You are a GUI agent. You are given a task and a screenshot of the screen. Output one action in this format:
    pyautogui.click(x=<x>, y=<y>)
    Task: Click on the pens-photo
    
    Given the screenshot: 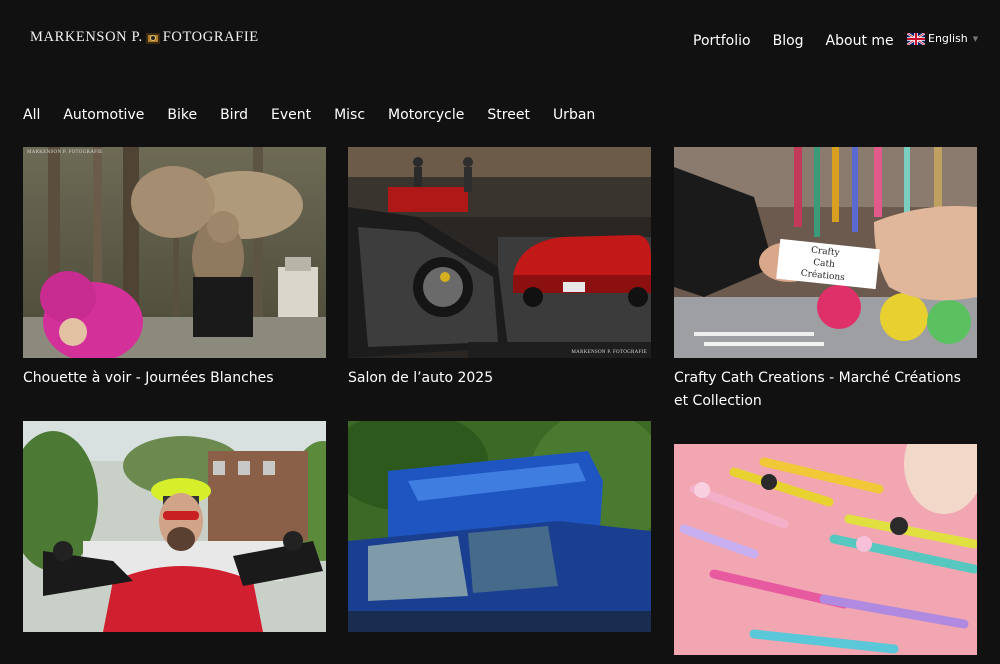 What is the action you would take?
    pyautogui.click(x=825, y=549)
    